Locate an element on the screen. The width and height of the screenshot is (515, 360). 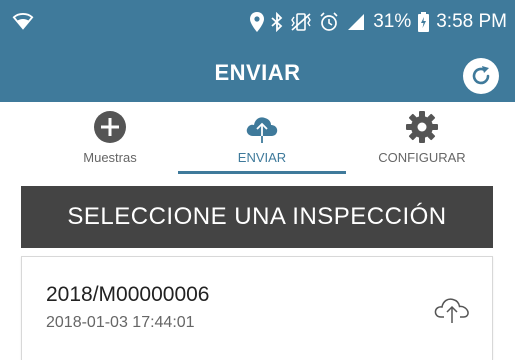
location-icon is located at coordinates (257, 22).